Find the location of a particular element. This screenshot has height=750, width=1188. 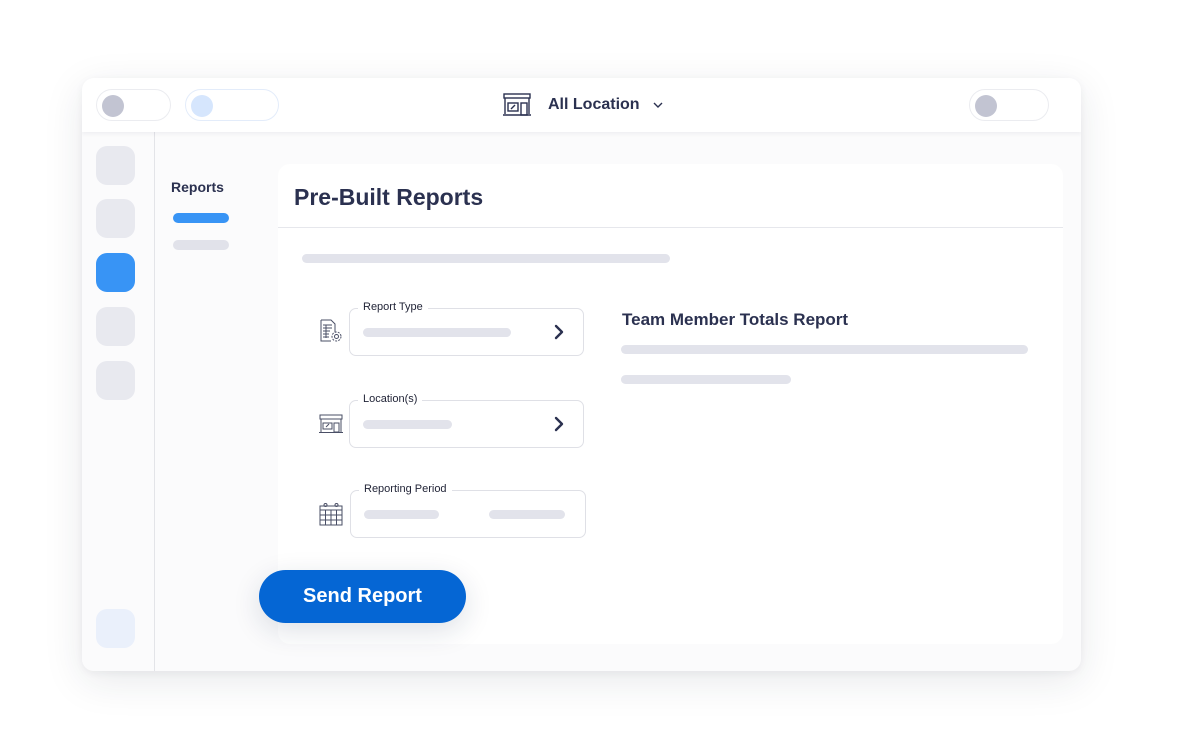

toggle-right is located at coordinates (1009, 105).